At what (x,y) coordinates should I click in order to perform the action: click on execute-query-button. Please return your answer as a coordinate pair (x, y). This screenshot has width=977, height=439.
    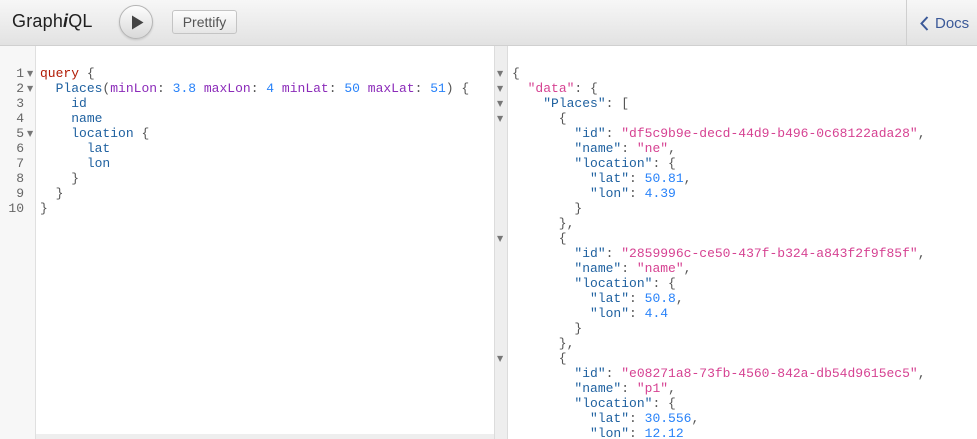
    Looking at the image, I should click on (136, 22).